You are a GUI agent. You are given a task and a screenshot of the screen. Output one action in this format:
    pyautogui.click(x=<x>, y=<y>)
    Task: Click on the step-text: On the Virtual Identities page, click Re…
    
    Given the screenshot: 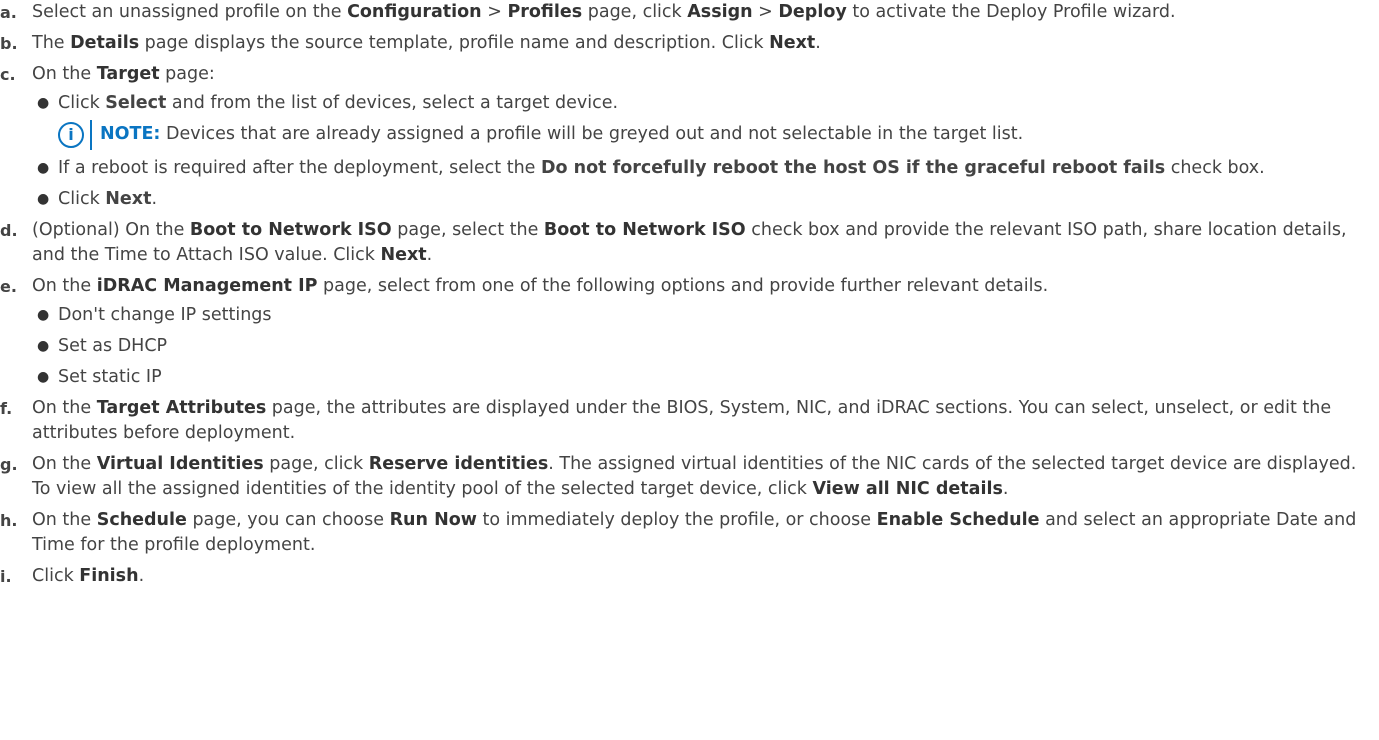 What is the action you would take?
    pyautogui.click(x=694, y=476)
    